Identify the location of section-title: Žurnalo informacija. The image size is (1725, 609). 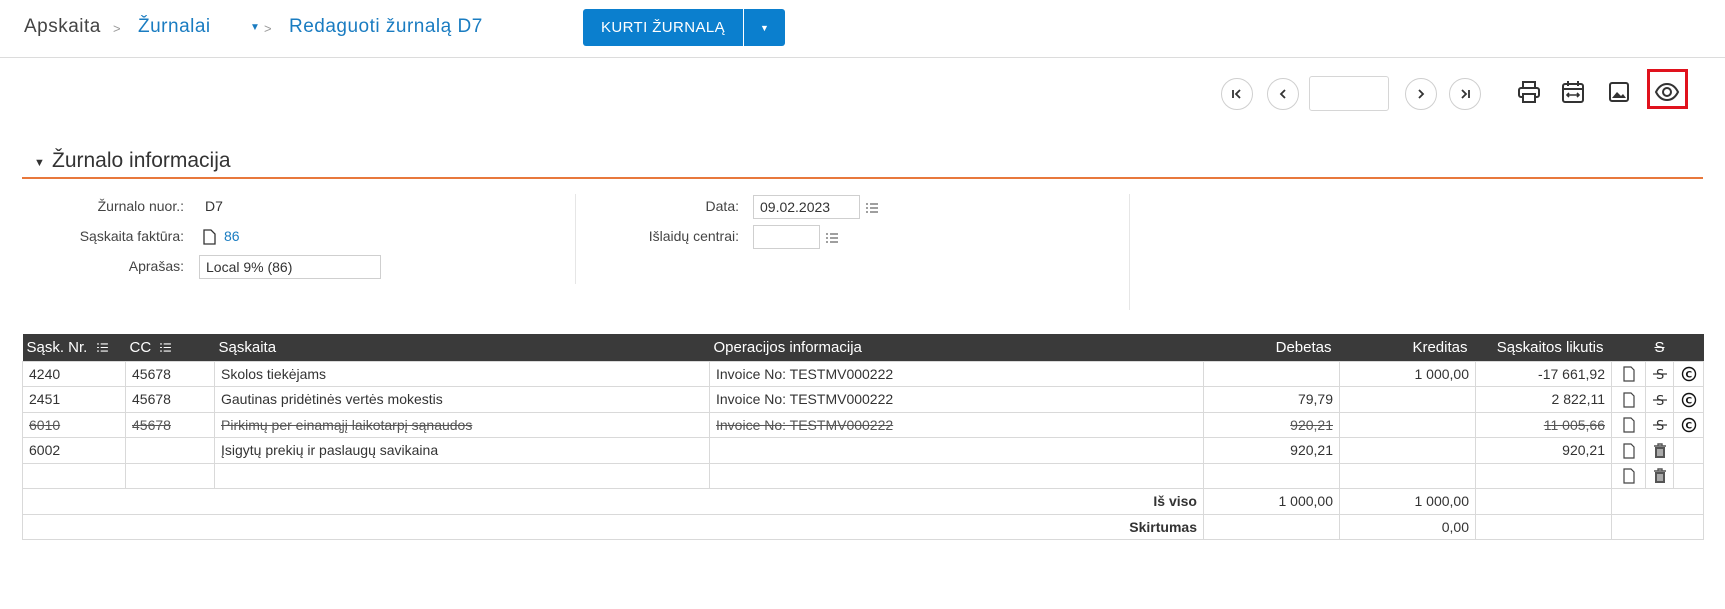
(141, 160).